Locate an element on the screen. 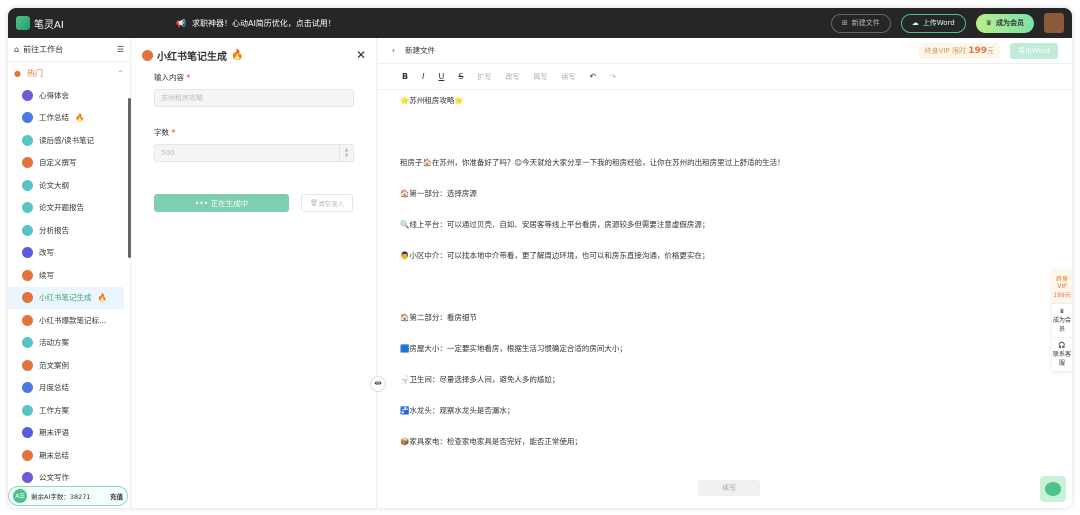 This screenshot has width=1080, height=515. logo: 笔灵AI is located at coordinates (40, 23).